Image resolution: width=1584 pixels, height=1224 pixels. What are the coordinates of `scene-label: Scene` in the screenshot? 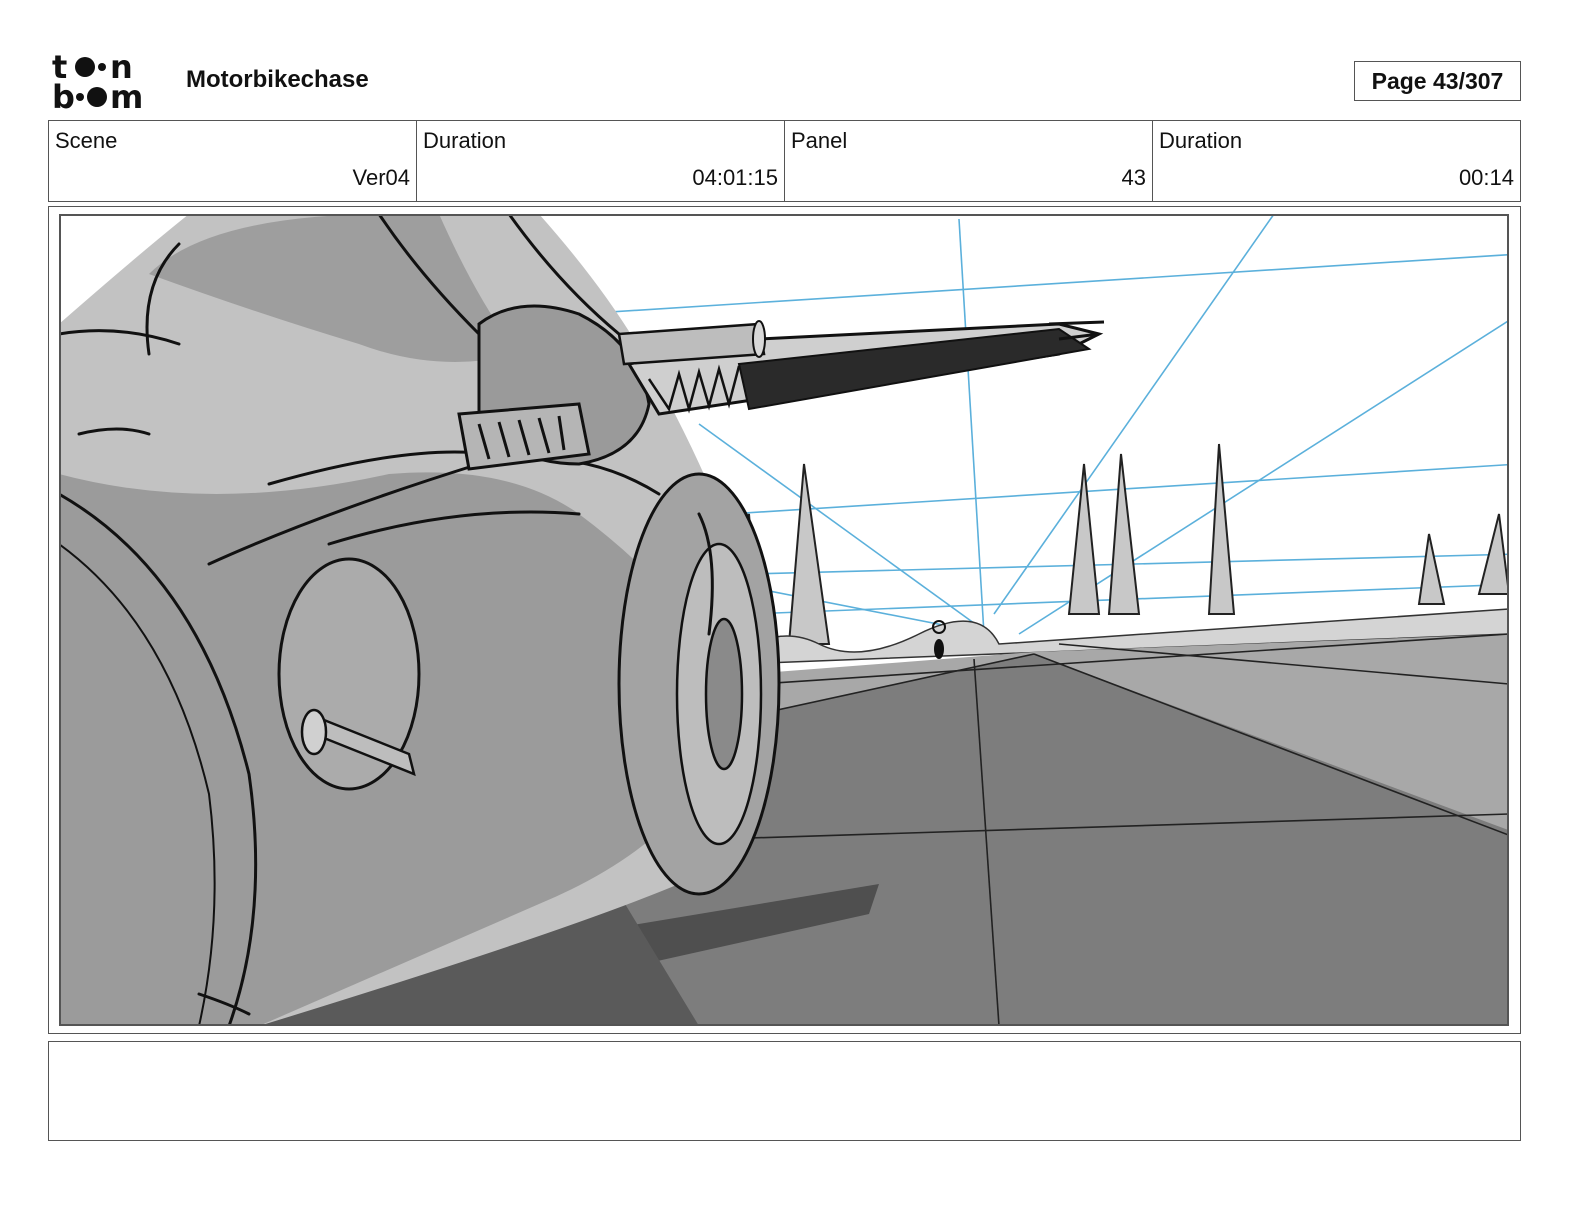 It's located at (86, 140).